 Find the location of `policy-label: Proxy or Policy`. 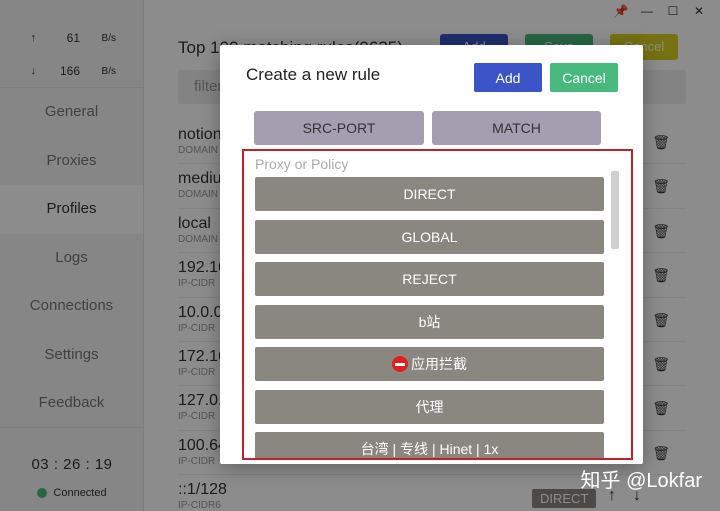

policy-label: Proxy or Policy is located at coordinates (302, 164).